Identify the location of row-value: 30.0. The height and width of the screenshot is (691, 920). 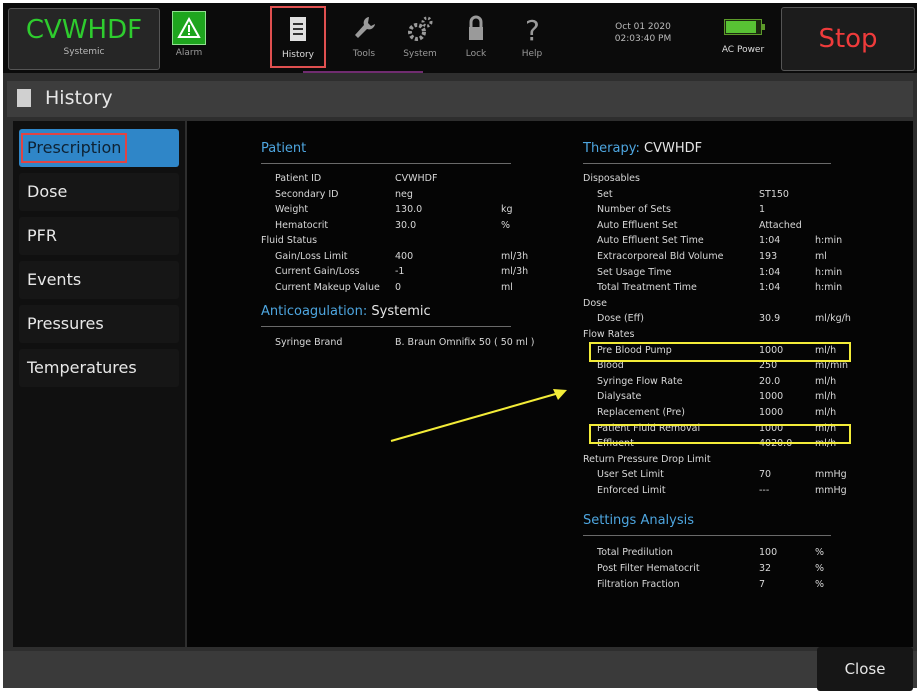
(406, 225).